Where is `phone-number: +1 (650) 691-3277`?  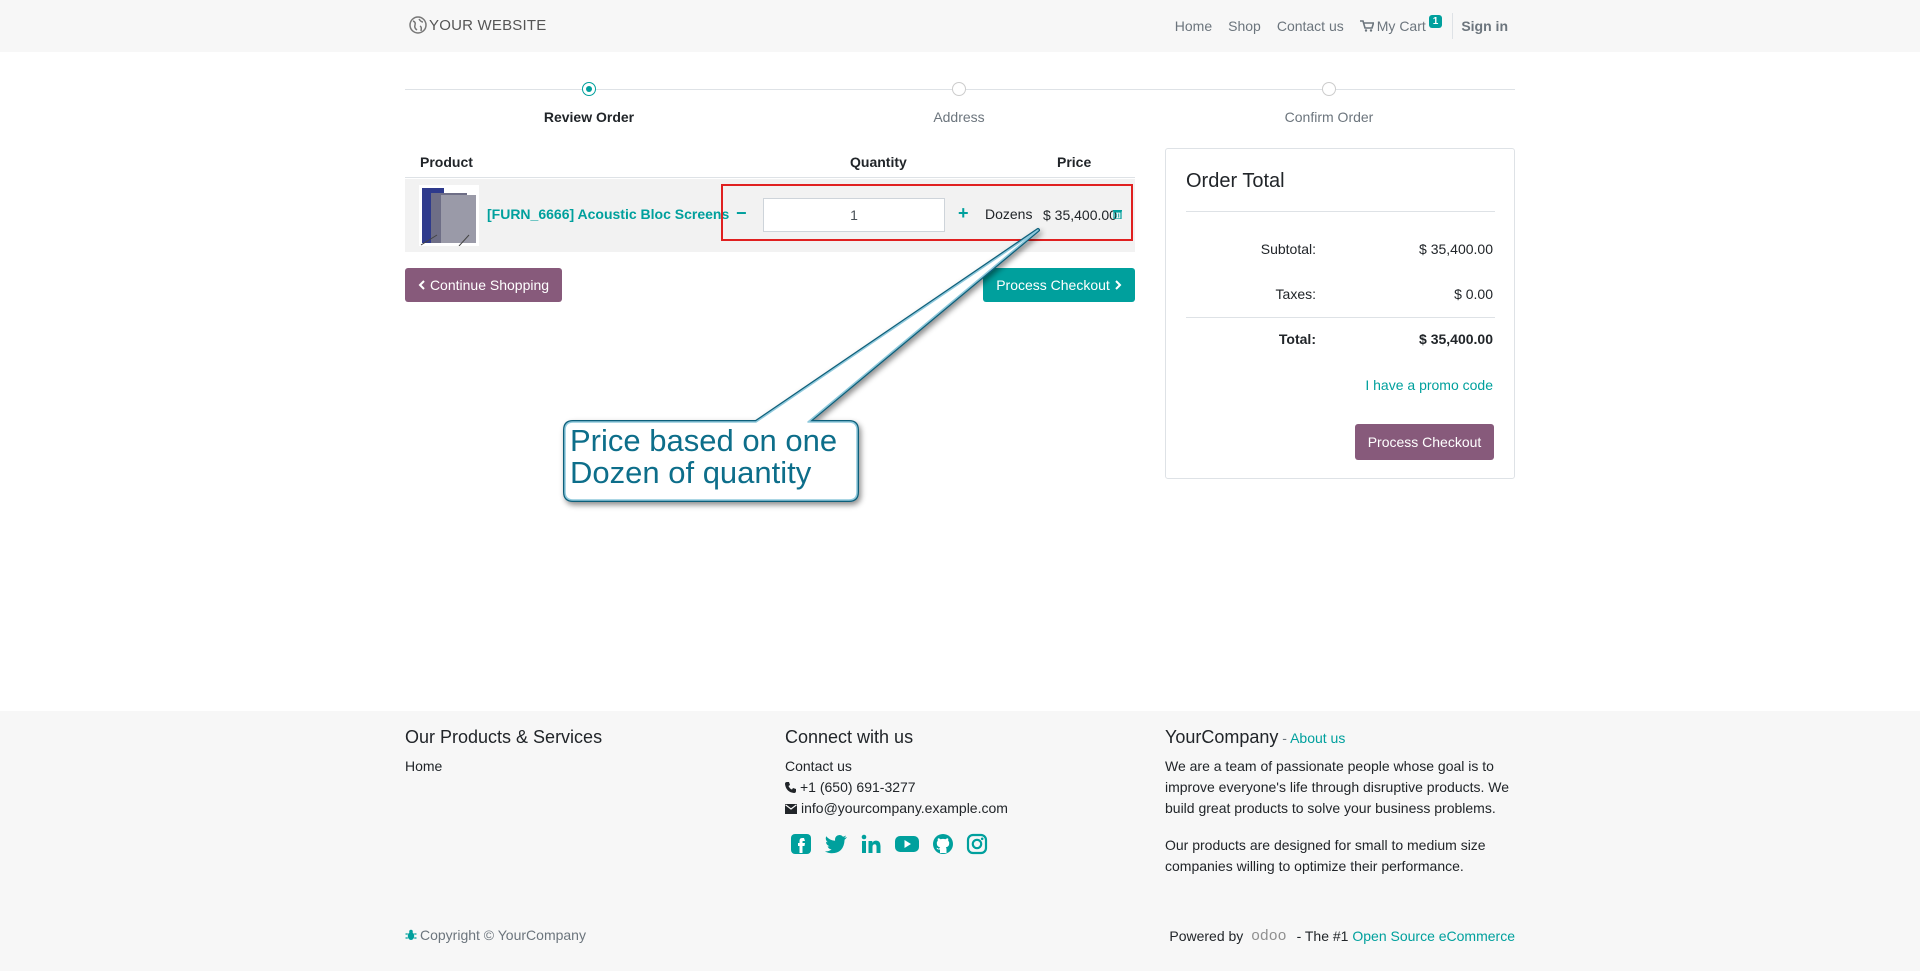 phone-number: +1 (650) 691-3277 is located at coordinates (858, 787).